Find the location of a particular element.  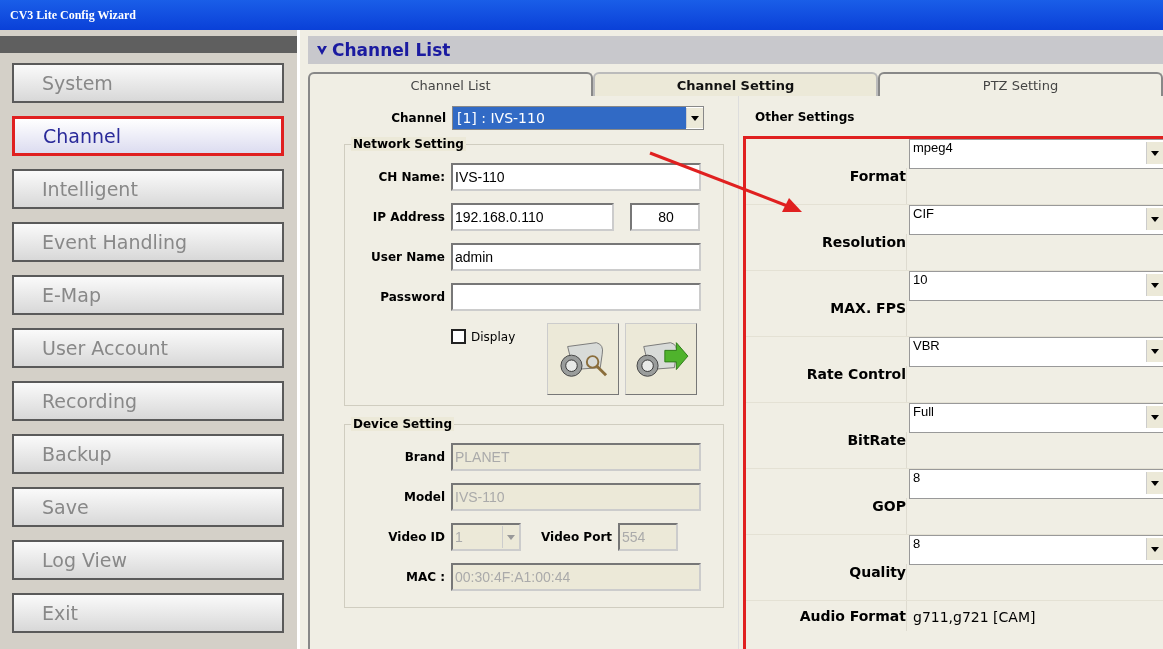

text-field is located at coordinates (576, 297).